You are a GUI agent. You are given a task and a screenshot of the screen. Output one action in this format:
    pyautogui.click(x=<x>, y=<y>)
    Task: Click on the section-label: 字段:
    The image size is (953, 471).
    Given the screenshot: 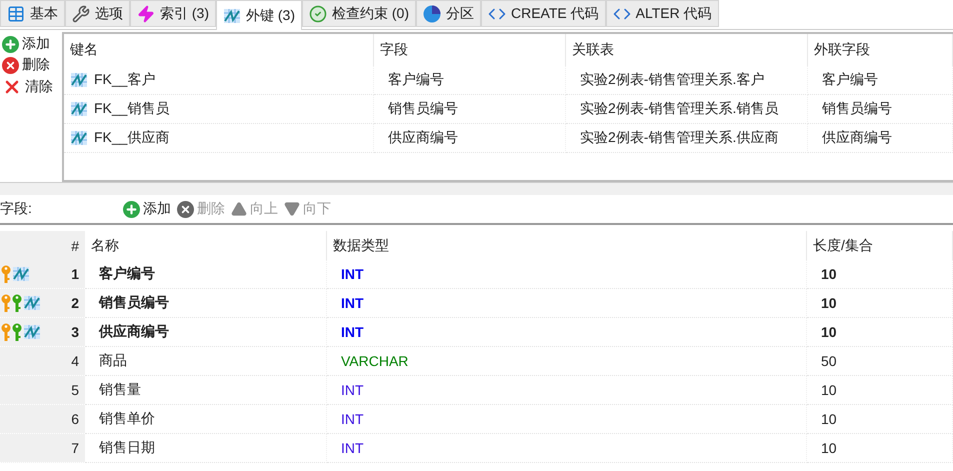 What is the action you would take?
    pyautogui.click(x=16, y=209)
    